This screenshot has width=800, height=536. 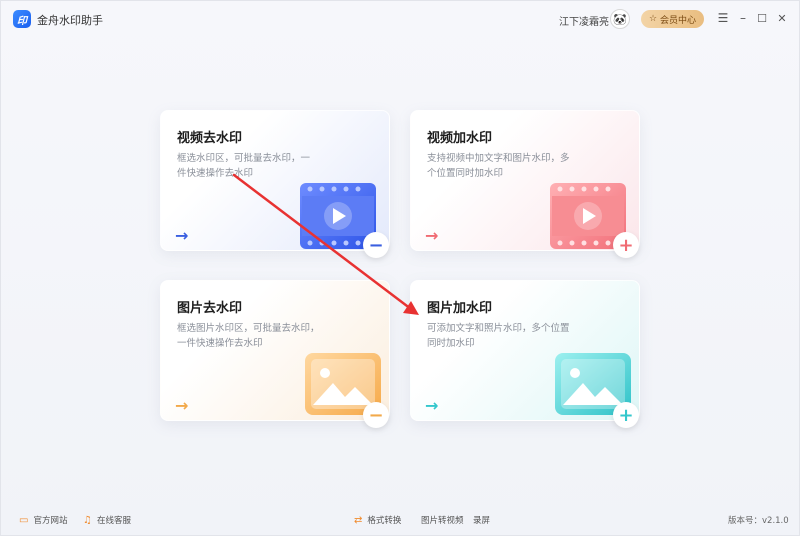 What do you see at coordinates (50, 521) in the screenshot?
I see `official-site-label: 官方网站` at bounding box center [50, 521].